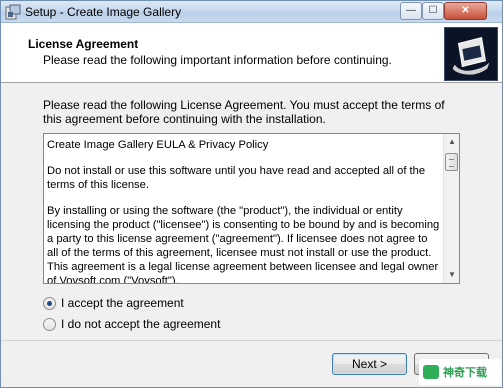 The image size is (503, 388). What do you see at coordinates (465, 11) in the screenshot?
I see `close-button: ✕` at bounding box center [465, 11].